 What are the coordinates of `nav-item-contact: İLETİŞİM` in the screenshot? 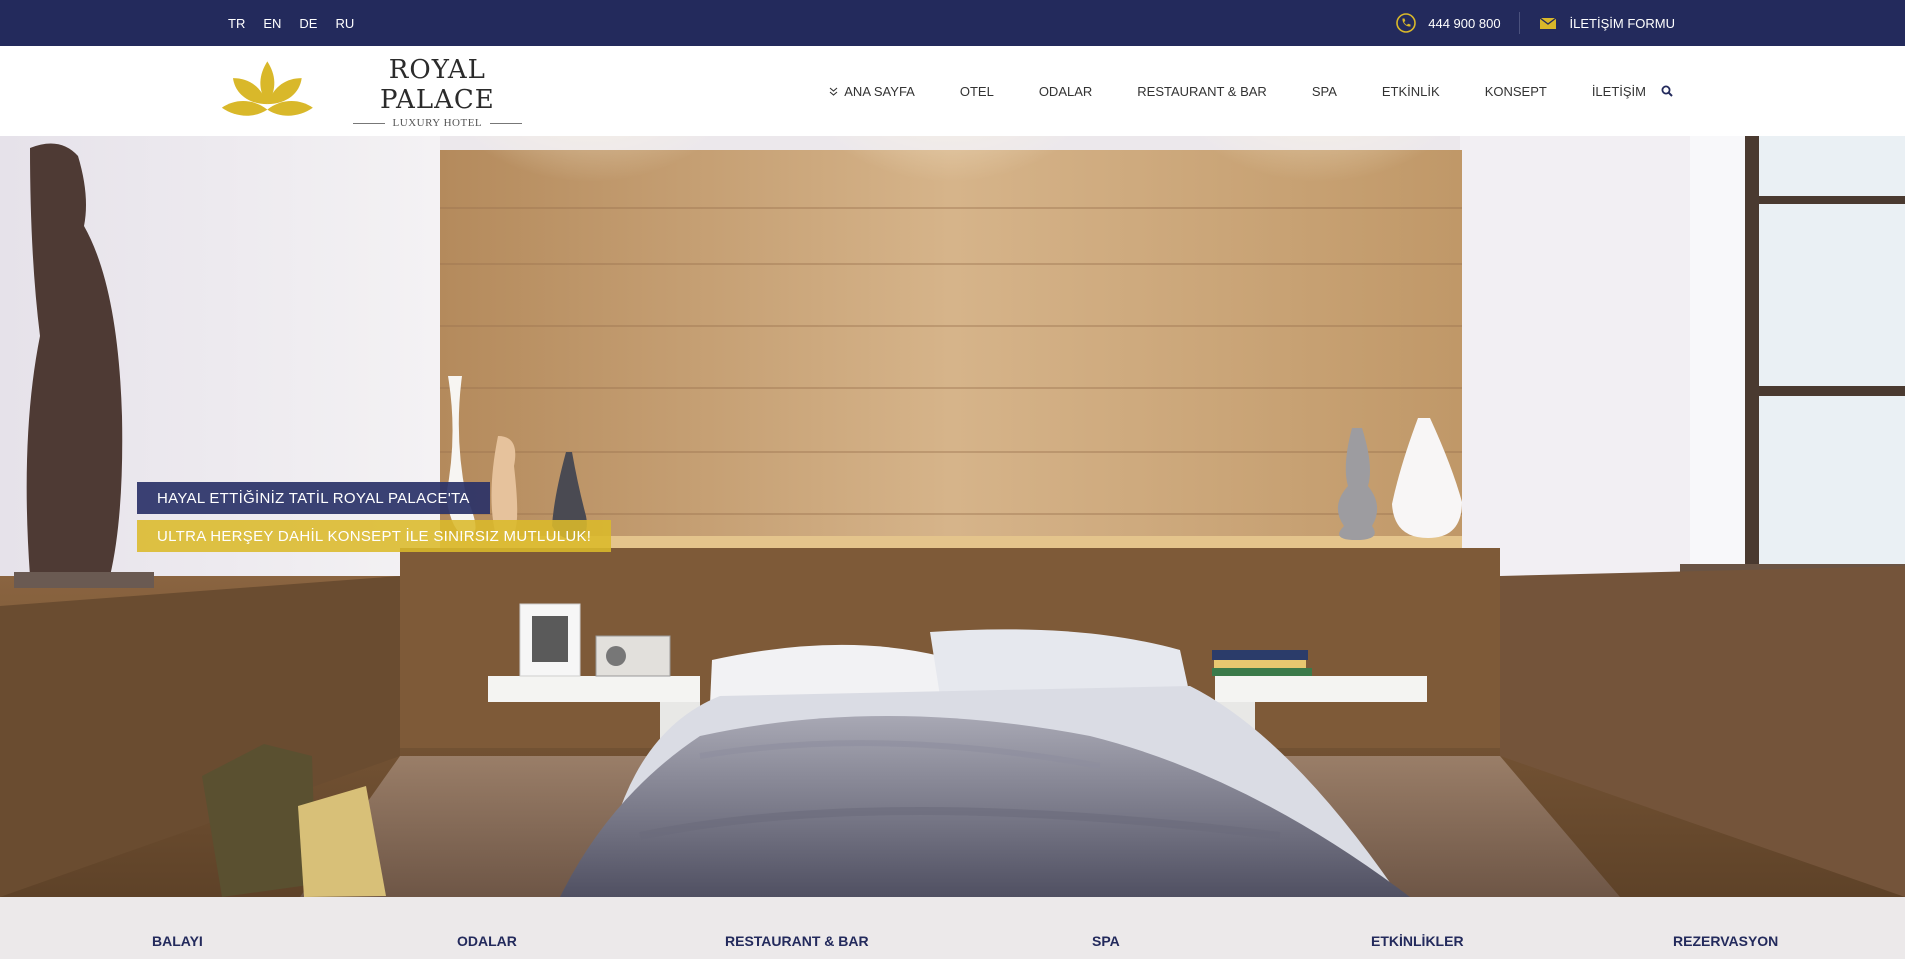 It's located at (1619, 91).